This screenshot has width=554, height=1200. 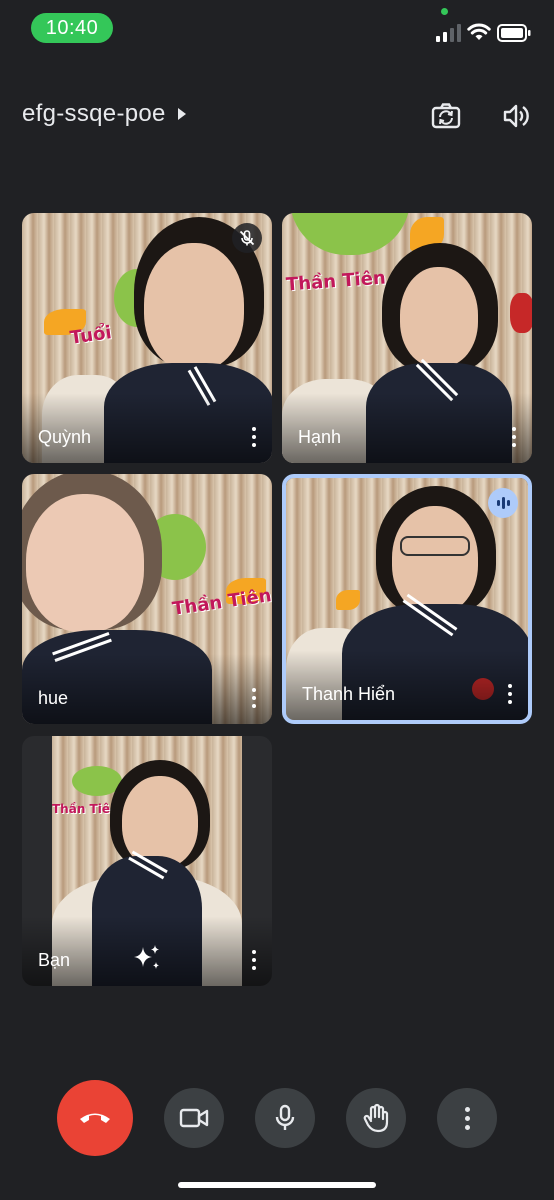 What do you see at coordinates (85, 809) in the screenshot?
I see `backdrop-text: Thần Tiên` at bounding box center [85, 809].